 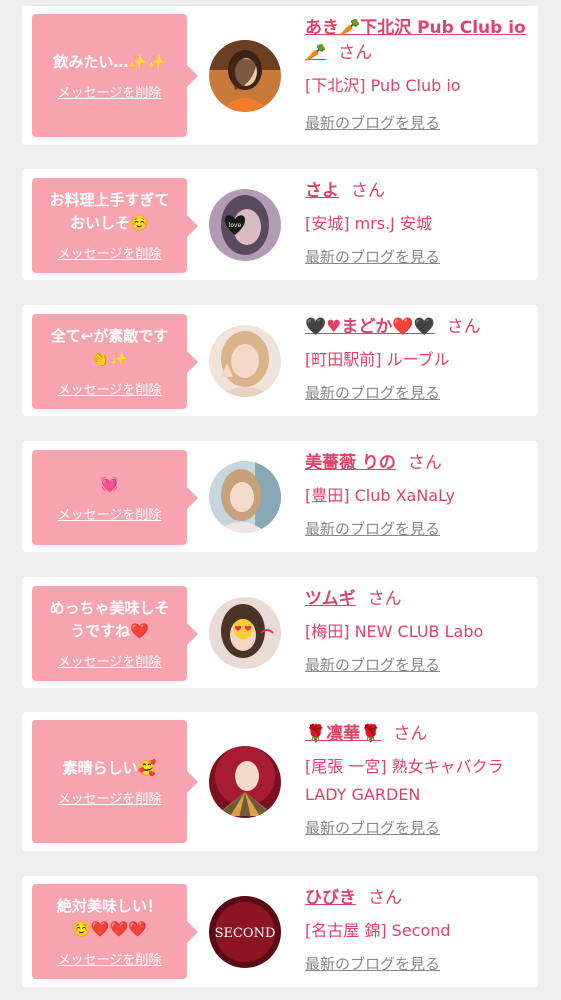 I want to click on sender-info: 🖤♥まどか❤️🖤 さん [町田駅前] ルーブル 最新のブログを見る, so click(x=417, y=359).